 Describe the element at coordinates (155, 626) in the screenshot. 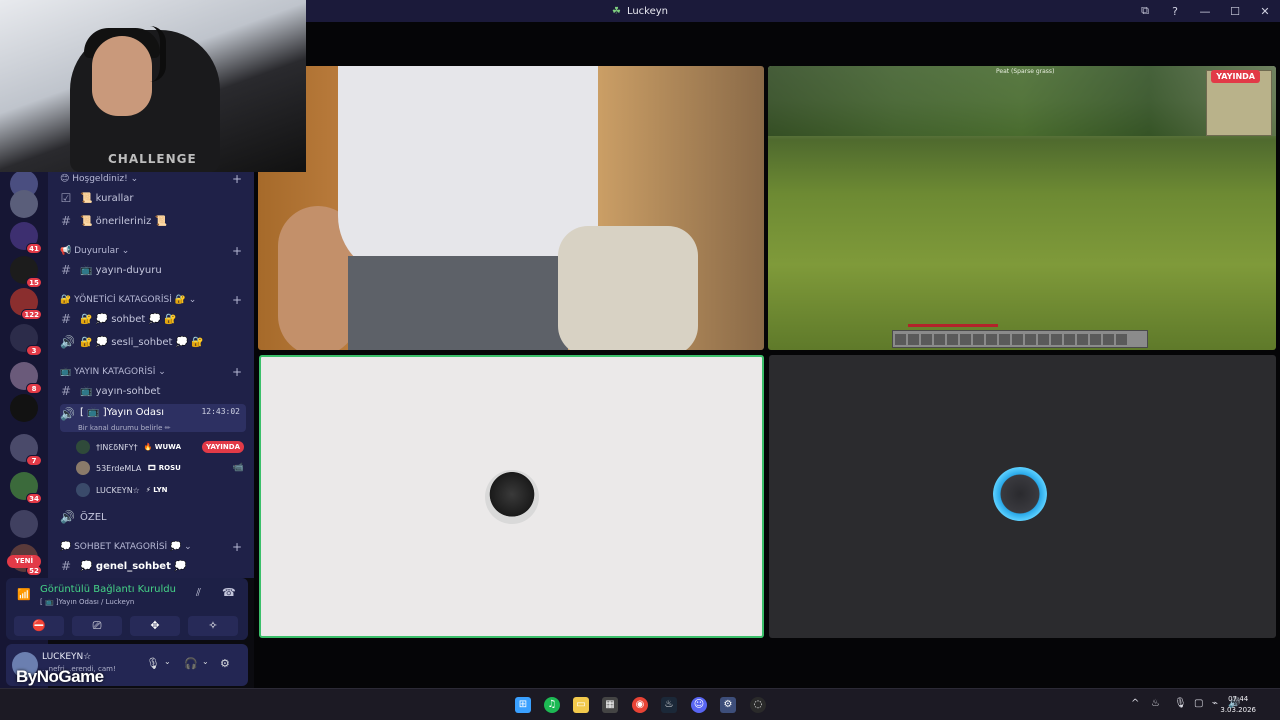

I see `activities-button: ✥` at that location.